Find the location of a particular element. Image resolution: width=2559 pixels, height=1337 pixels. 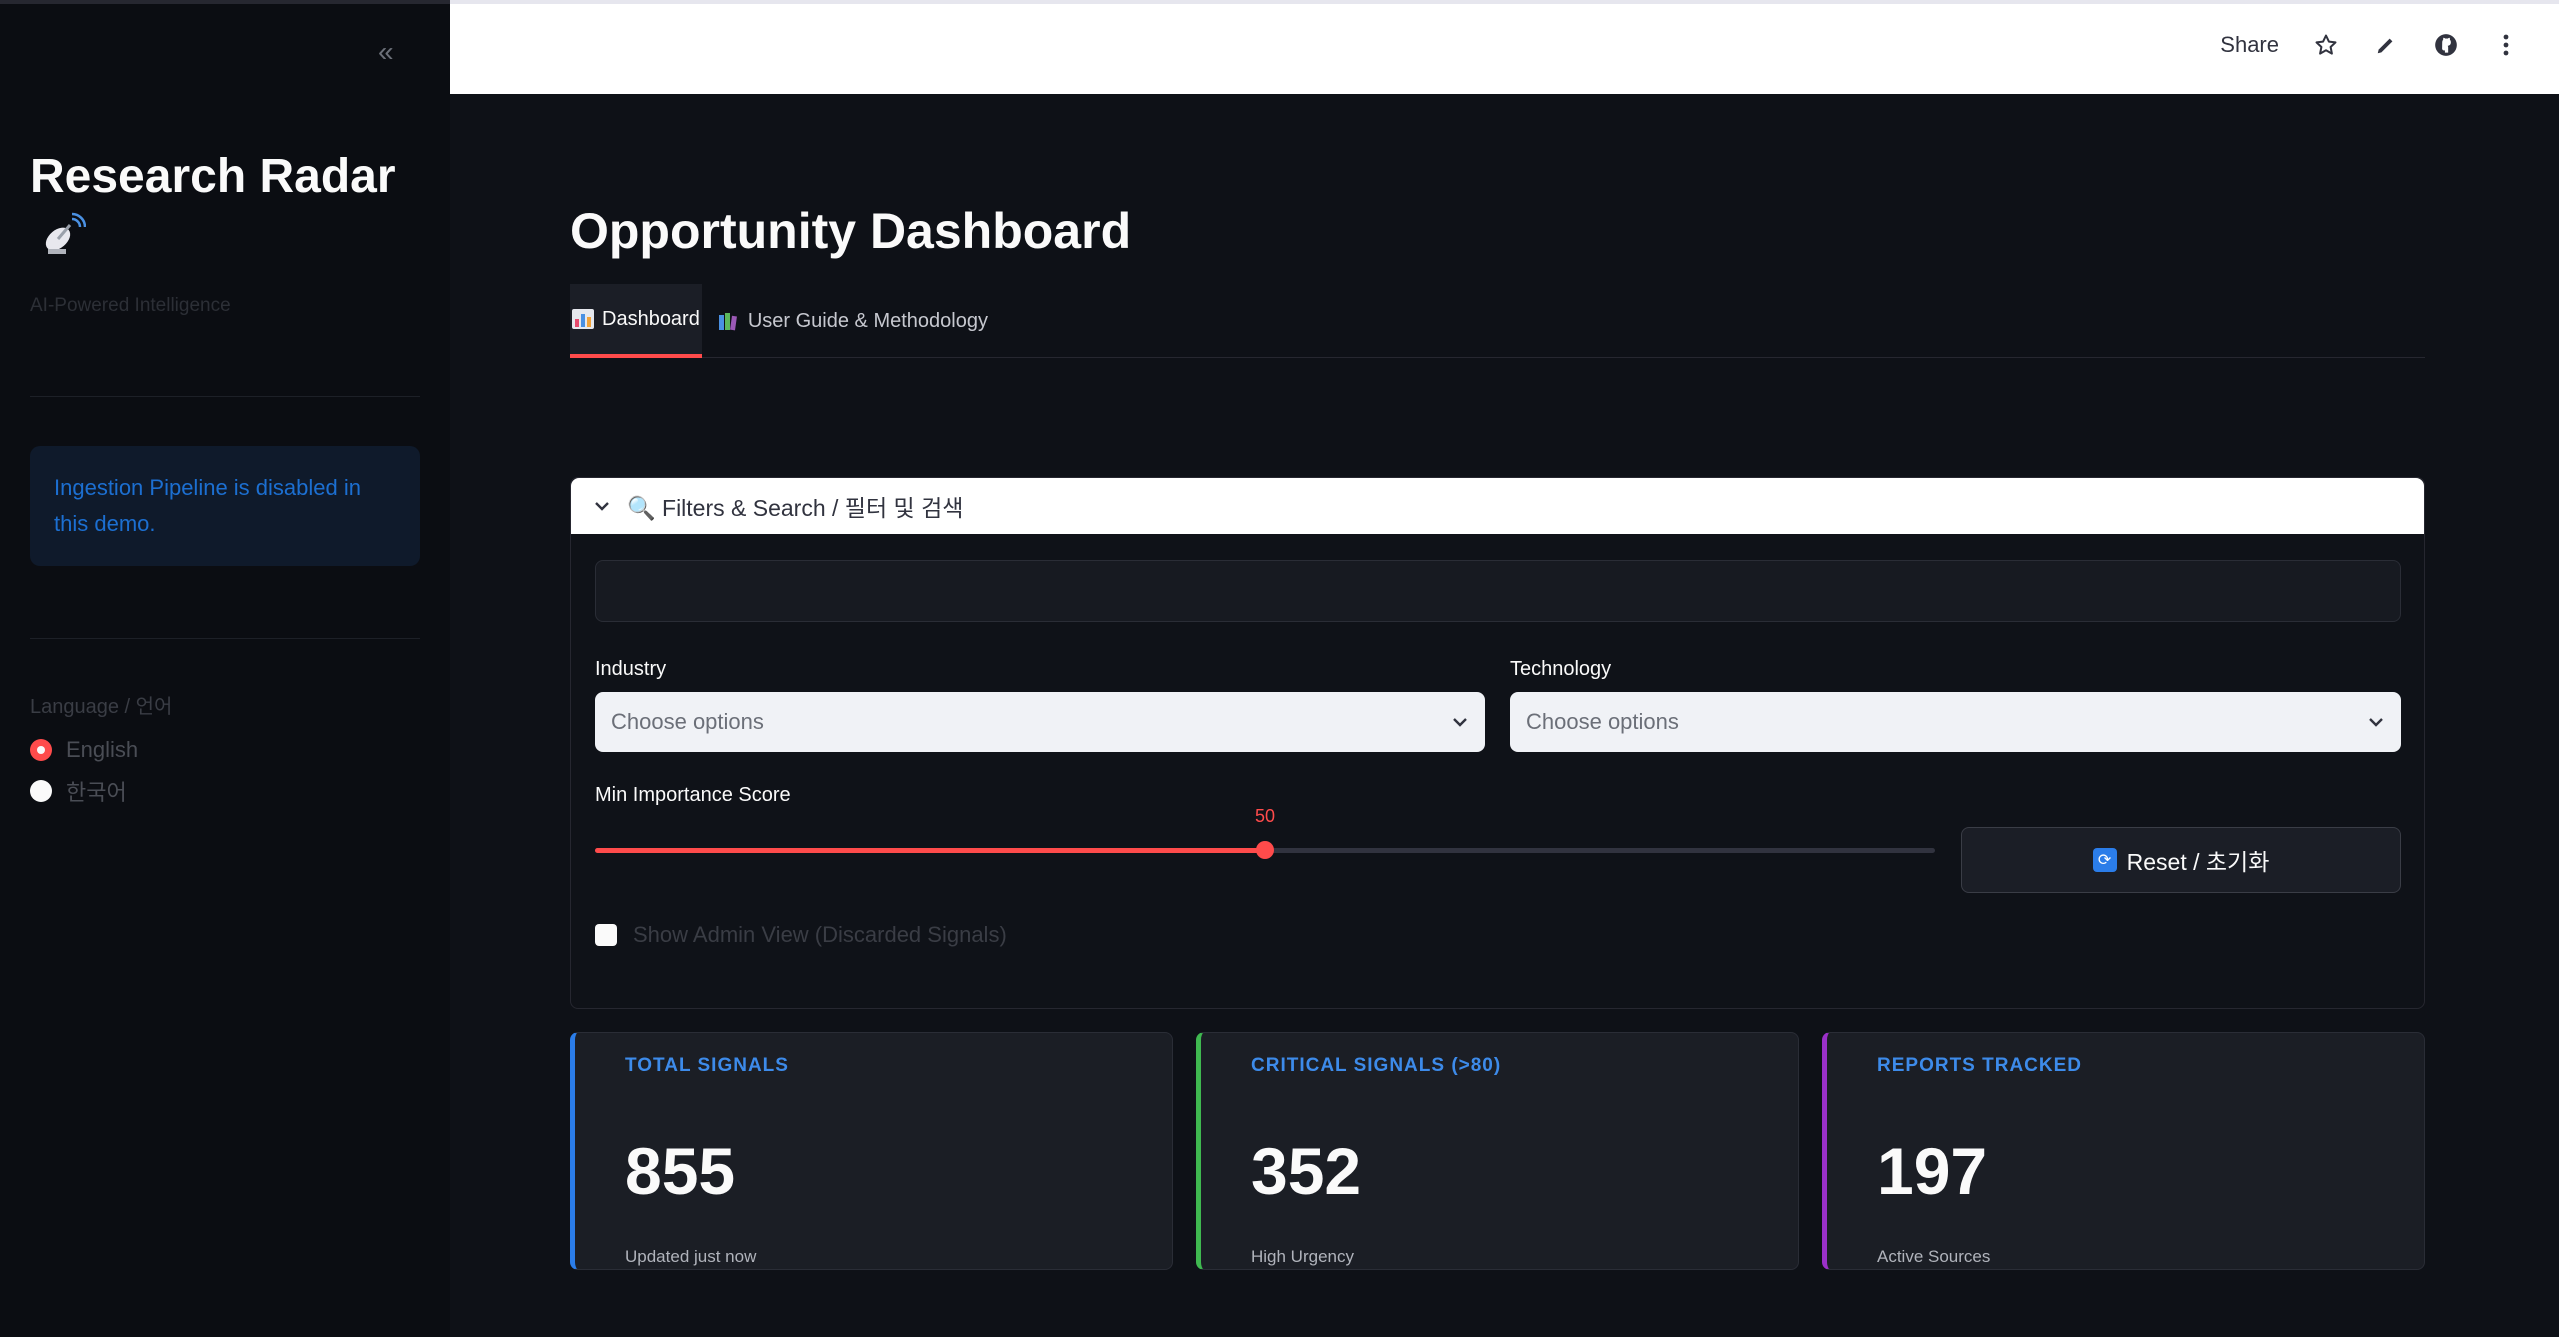

metric-subtext: Active Sources is located at coordinates (1934, 1256).